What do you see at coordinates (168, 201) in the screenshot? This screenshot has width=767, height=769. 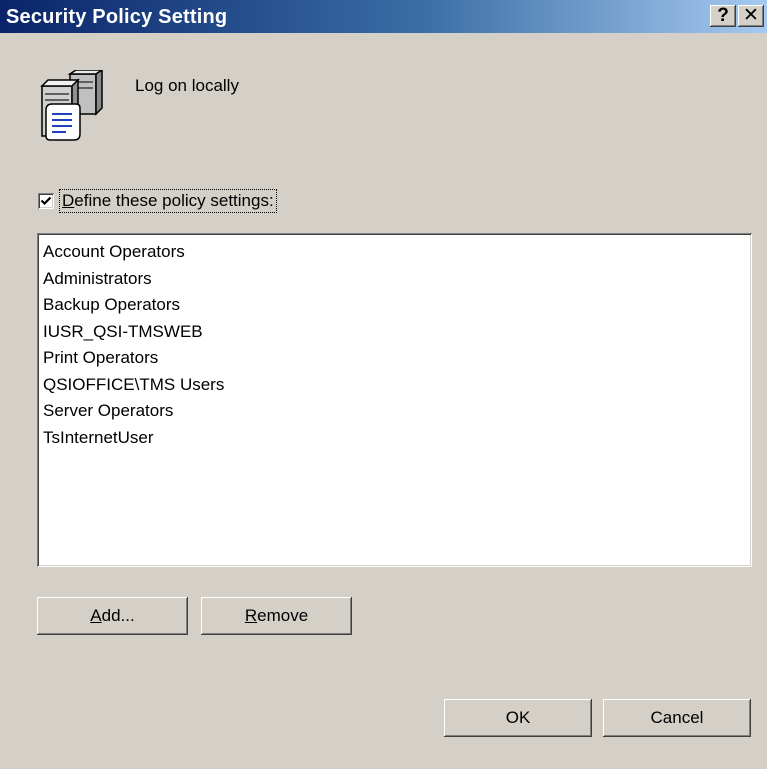 I see `define-settings-label: Define these policy settings:` at bounding box center [168, 201].